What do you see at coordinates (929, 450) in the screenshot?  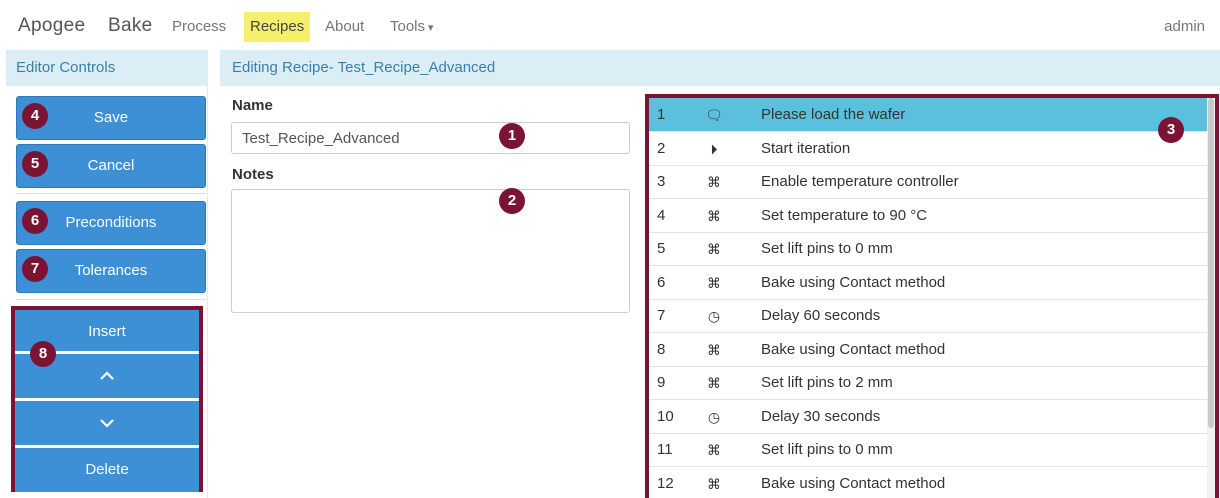 I see `step-row: 11 ⌘ Set lift pins to 0 mm` at bounding box center [929, 450].